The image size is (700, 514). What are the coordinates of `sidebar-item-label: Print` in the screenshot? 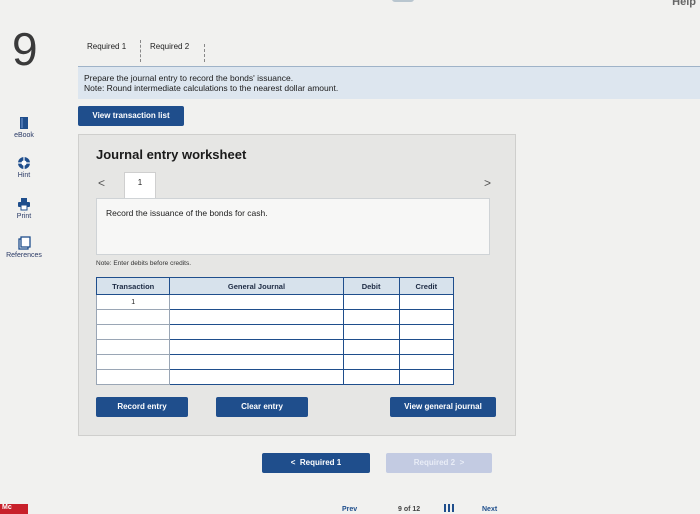 It's located at (24, 216).